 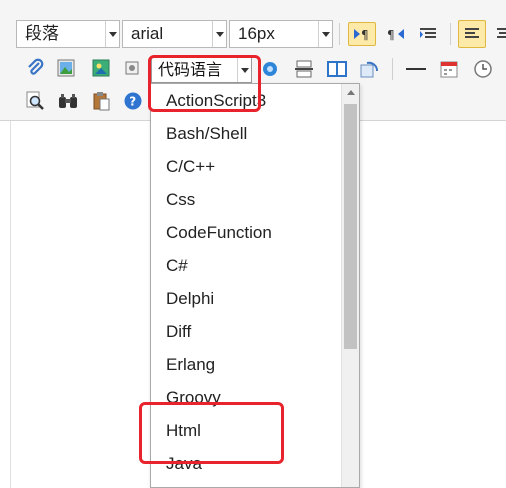 What do you see at coordinates (101, 101) in the screenshot?
I see `paste-icon` at bounding box center [101, 101].